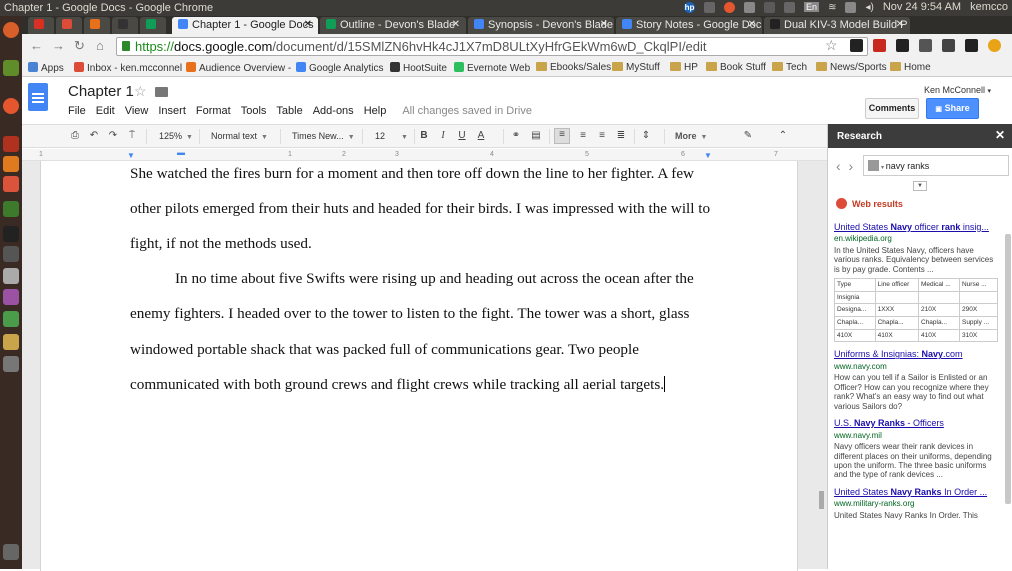 This screenshot has height=571, width=1012. I want to click on chrome-icon, so click(730, 7).